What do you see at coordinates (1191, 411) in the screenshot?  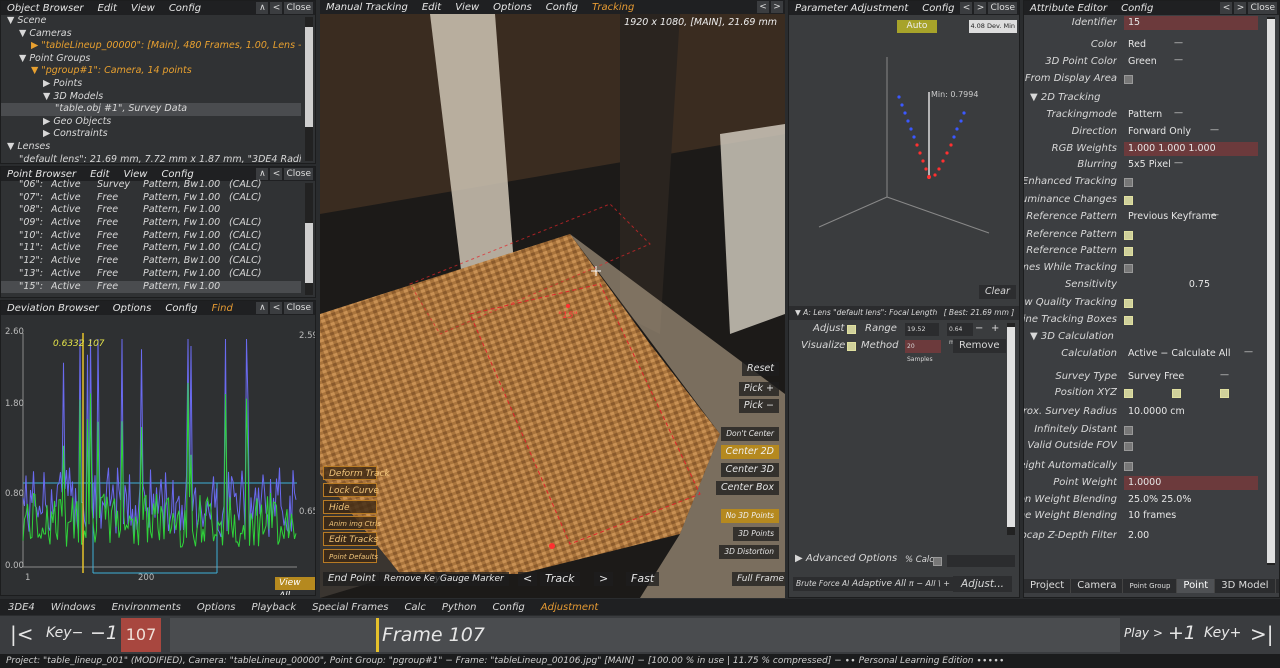 I see `attribute-field: 10.0000 cm` at bounding box center [1191, 411].